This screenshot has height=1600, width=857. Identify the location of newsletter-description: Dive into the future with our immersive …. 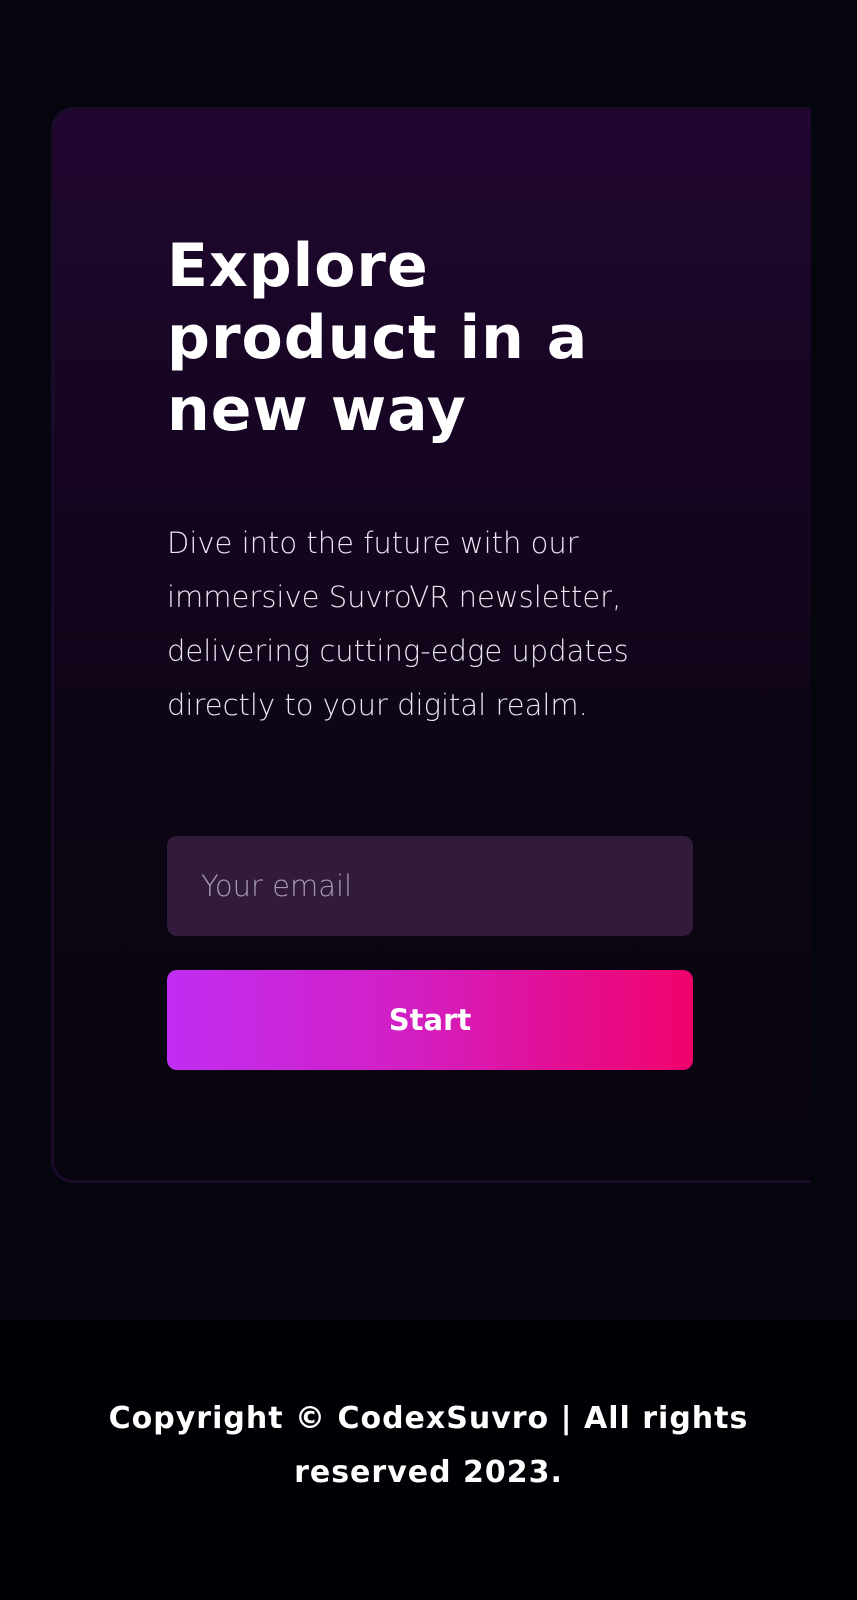
(398, 624).